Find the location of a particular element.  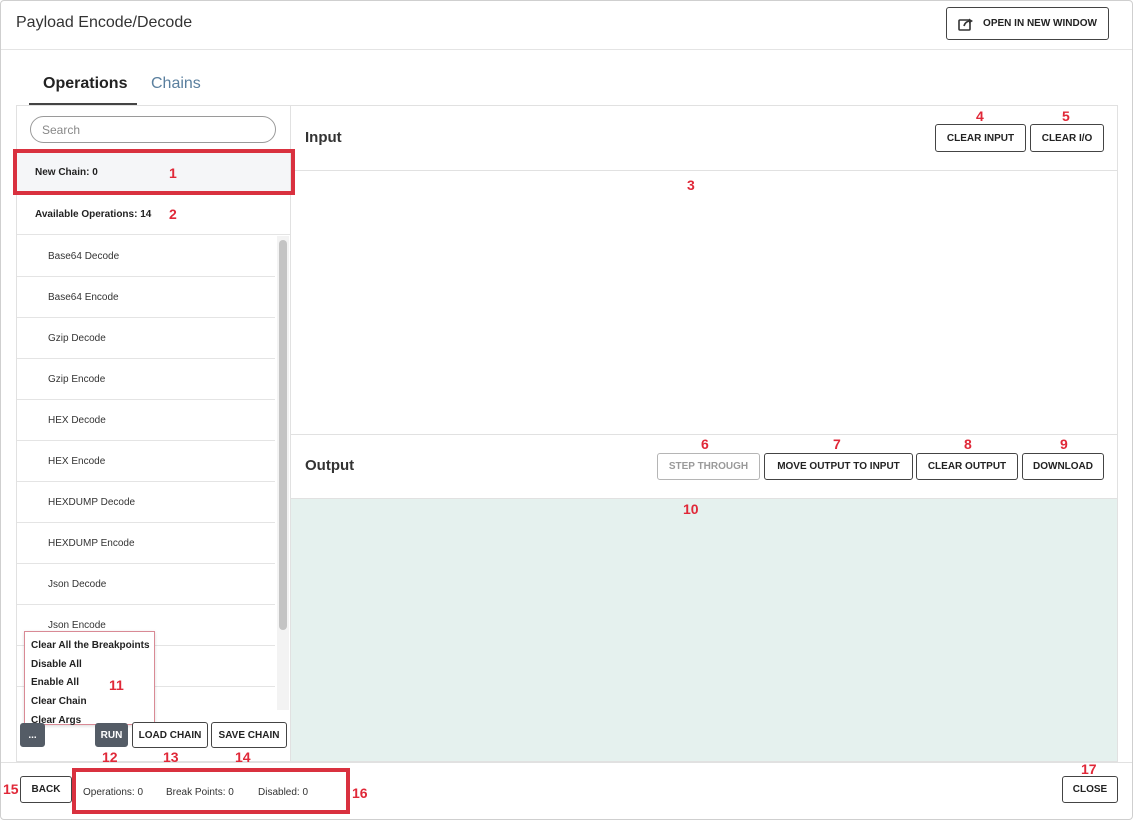

list-item: Base64 Encode is located at coordinates (146, 297).